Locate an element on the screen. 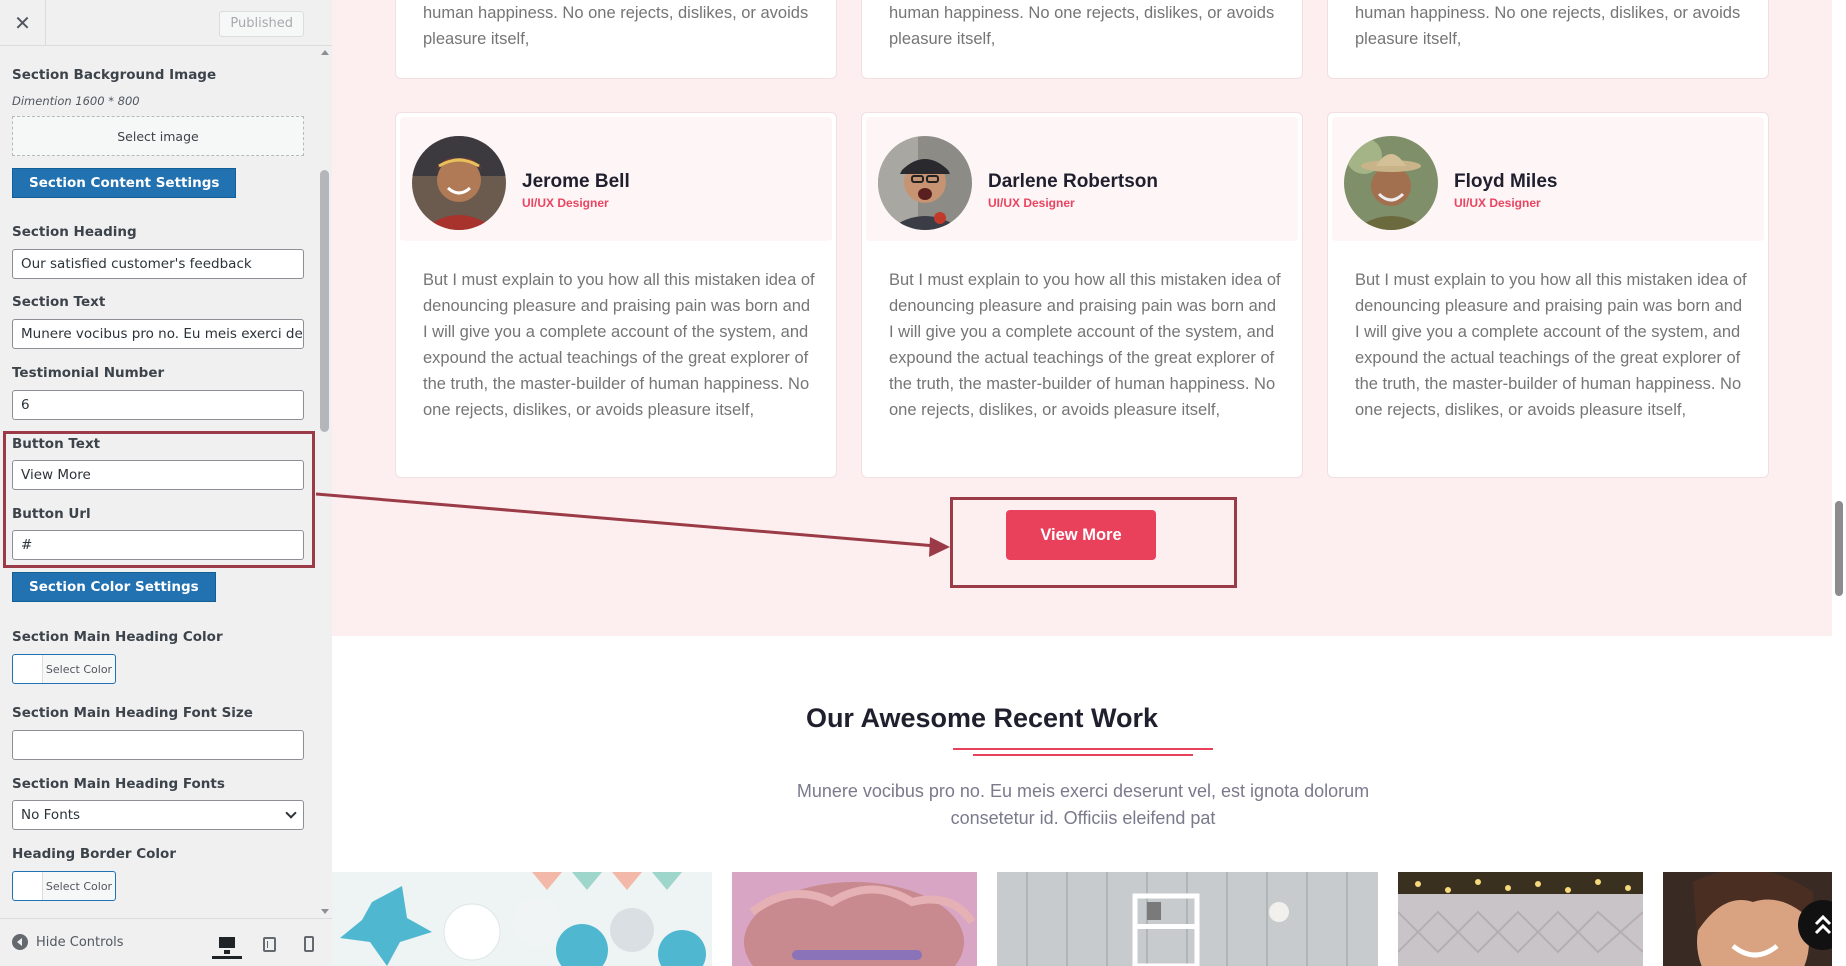  hide-controls-button: Hide Controls is located at coordinates (68, 942).